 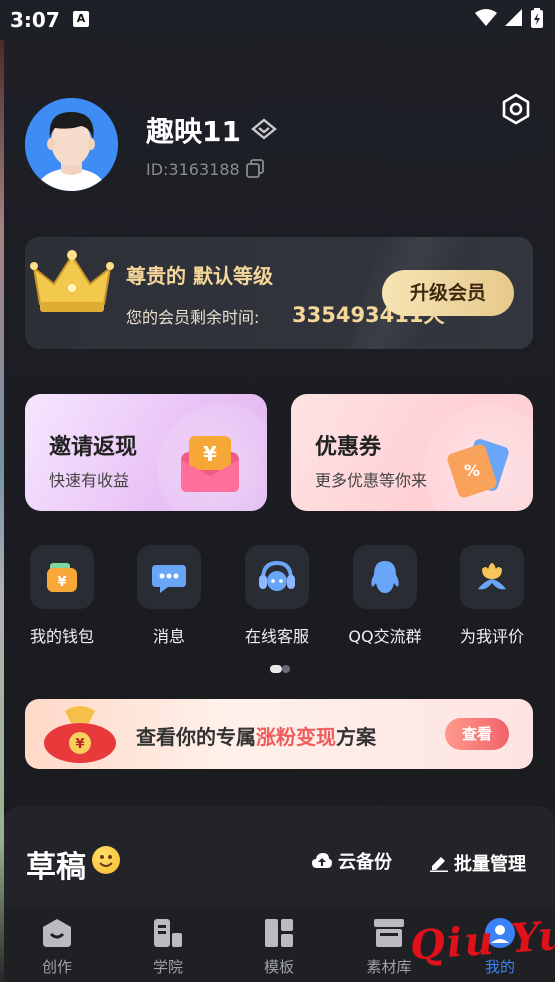 I want to click on settings-icon, so click(x=516, y=109).